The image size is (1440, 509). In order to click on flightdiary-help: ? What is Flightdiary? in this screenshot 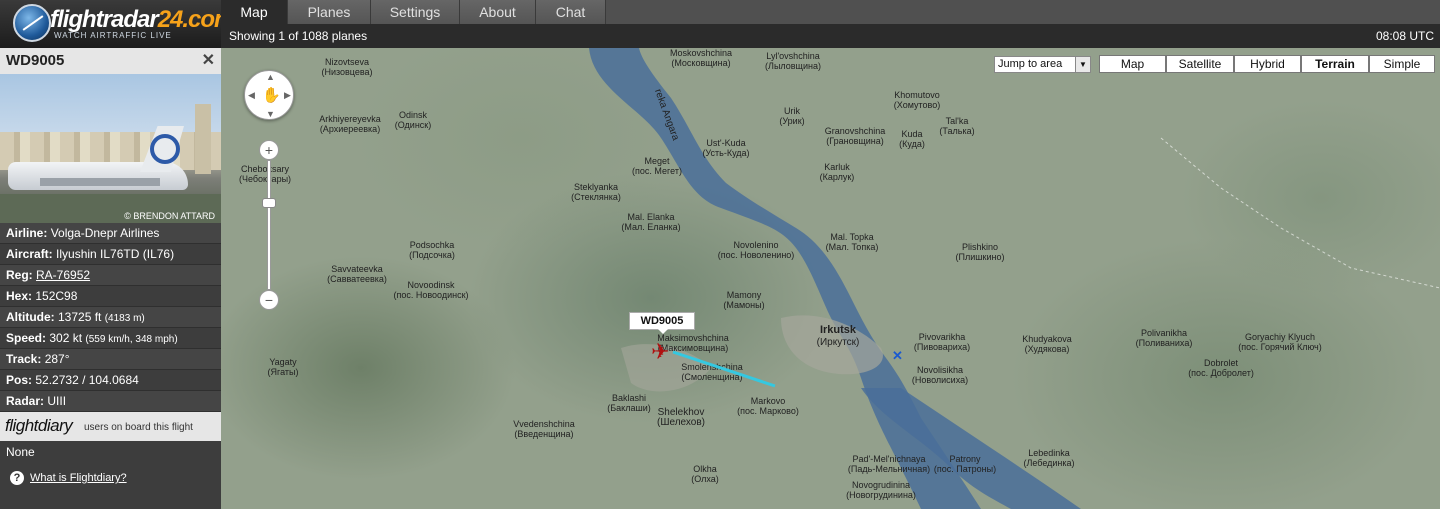, I will do `click(110, 474)`.